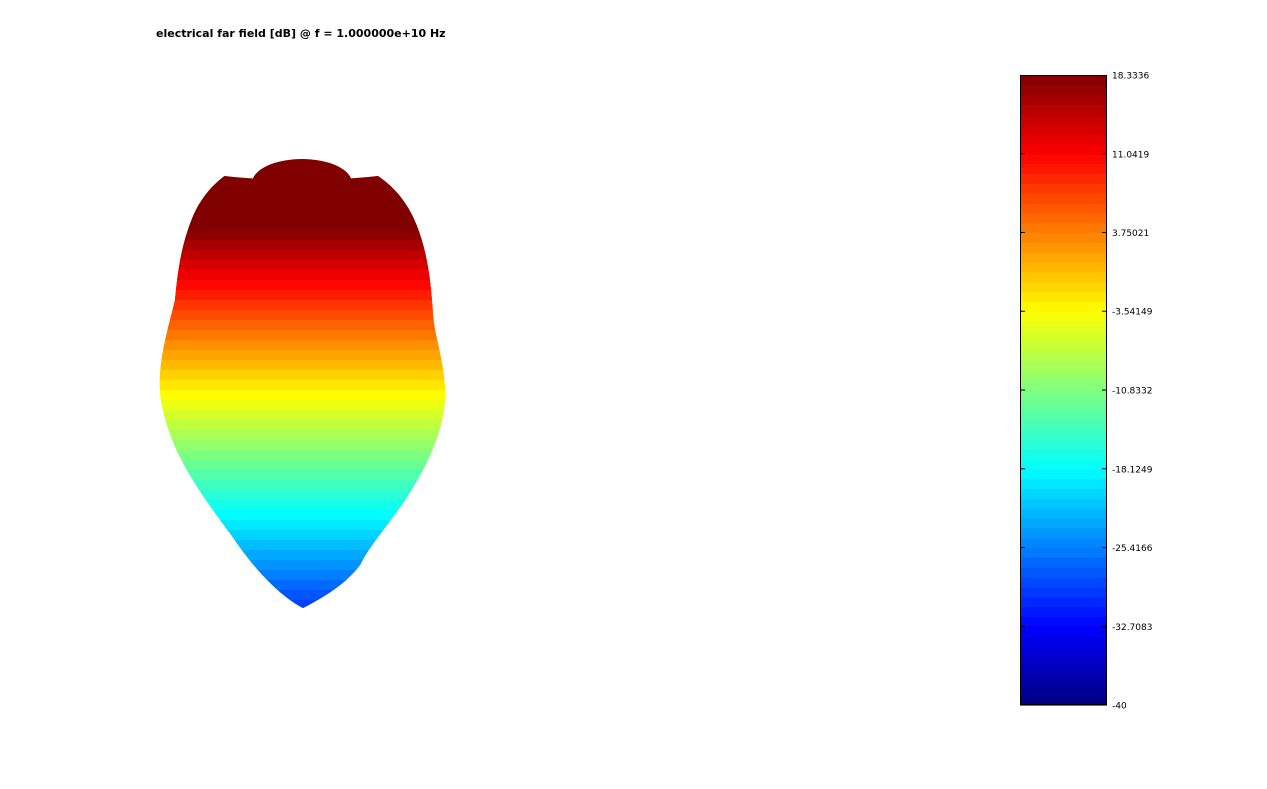 This screenshot has width=1267, height=789. I want to click on colorbar-tick-label: -10.8332, so click(1132, 392).